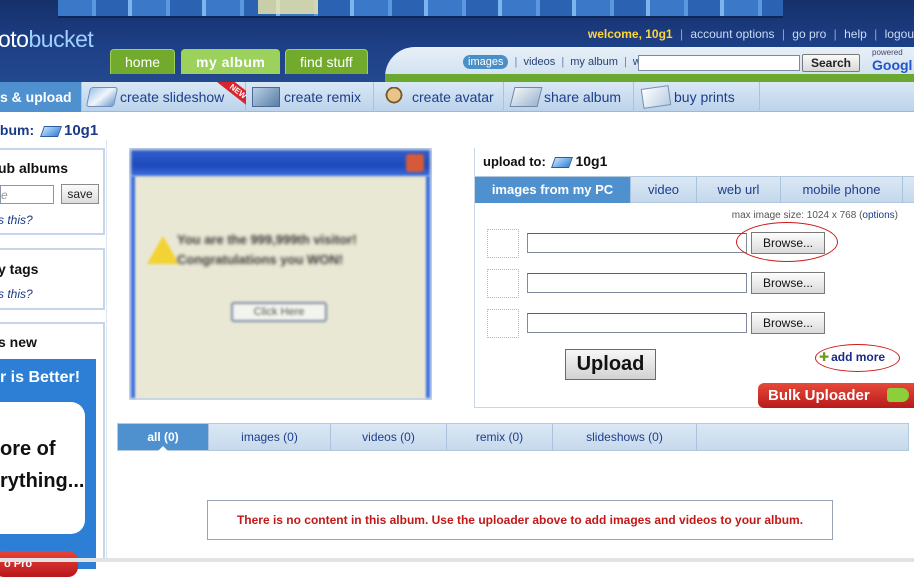 The image size is (914, 577). Describe the element at coordinates (855, 34) in the screenshot. I see `help-link: help` at that location.